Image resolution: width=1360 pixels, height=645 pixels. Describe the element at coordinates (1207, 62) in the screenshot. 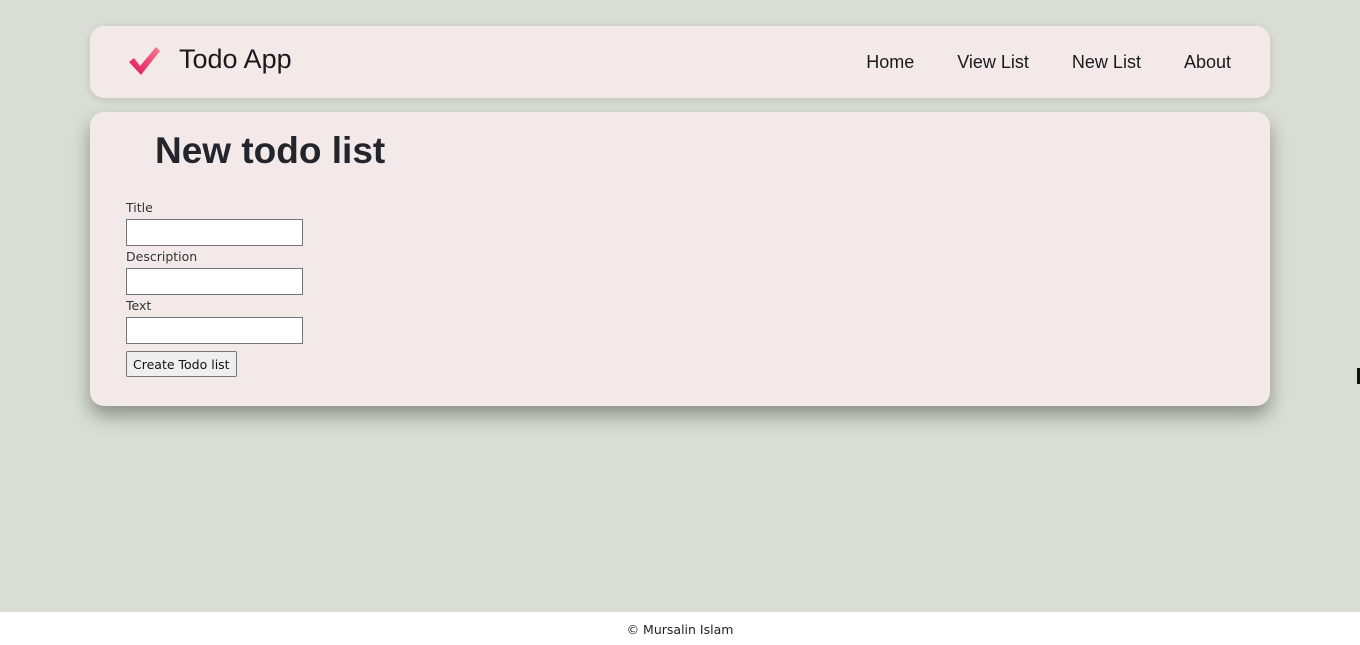

I see `nav-about-link: About` at that location.